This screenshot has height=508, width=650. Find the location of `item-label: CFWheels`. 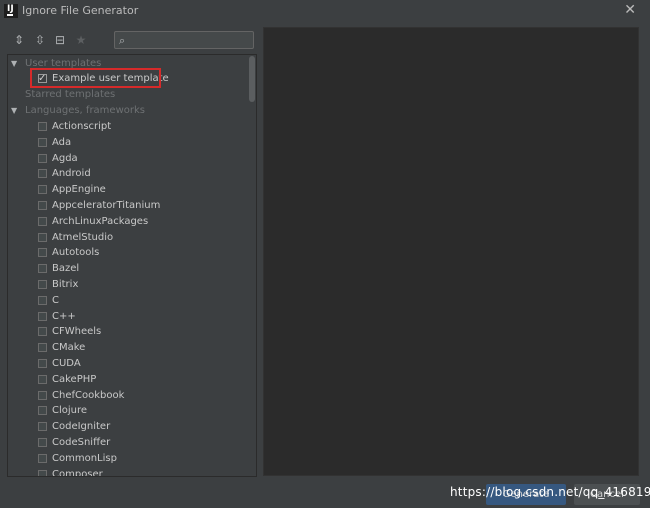

item-label: CFWheels is located at coordinates (77, 332).